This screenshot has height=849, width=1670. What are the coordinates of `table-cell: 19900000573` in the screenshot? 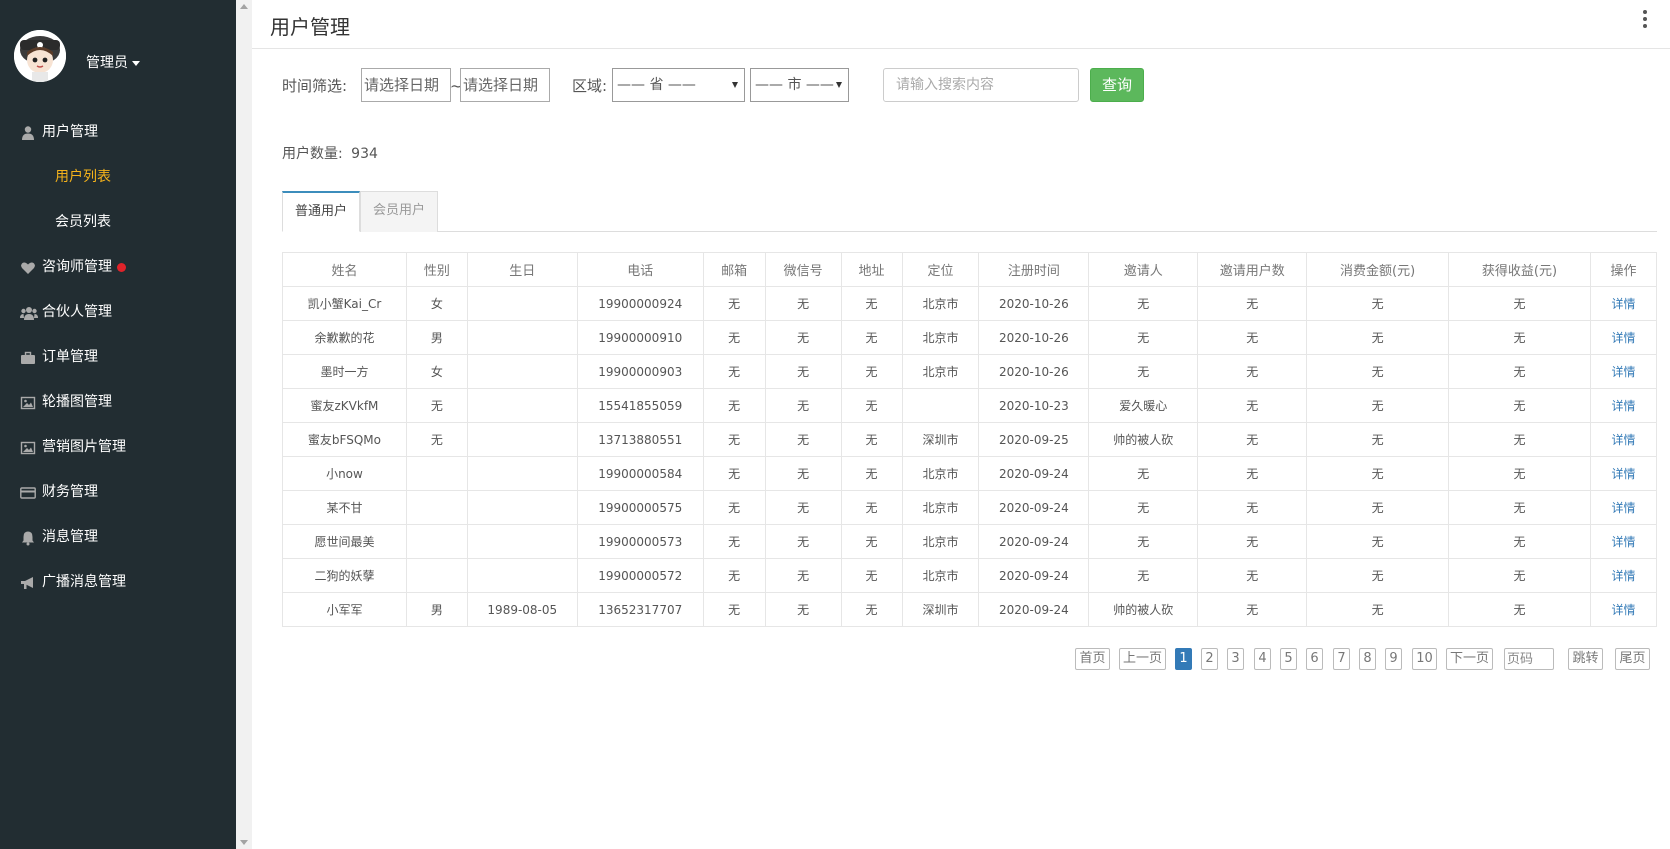 It's located at (640, 541).